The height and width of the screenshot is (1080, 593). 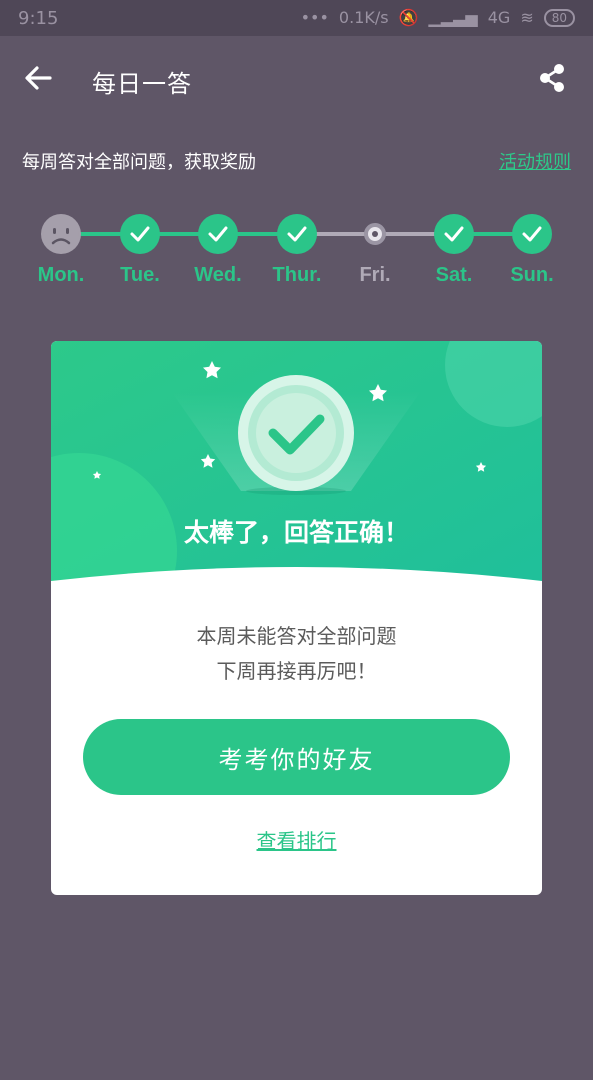 I want to click on page-title: 每日一答, so click(x=142, y=84).